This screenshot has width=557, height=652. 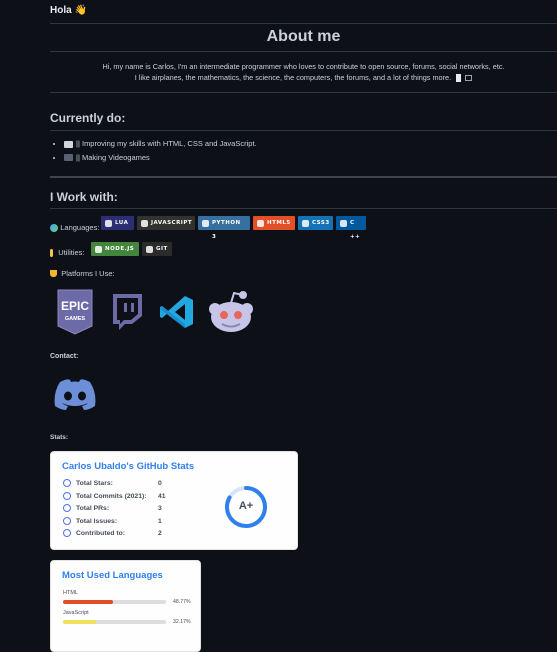 What do you see at coordinates (68, 144) in the screenshot?
I see `keyboard-icon` at bounding box center [68, 144].